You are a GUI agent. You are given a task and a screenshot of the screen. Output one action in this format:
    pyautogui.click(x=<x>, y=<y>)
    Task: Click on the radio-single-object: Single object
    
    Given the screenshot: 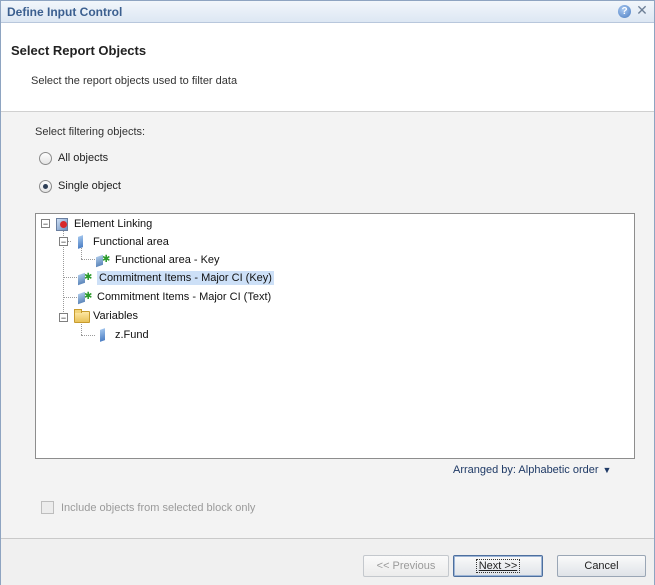 What is the action you would take?
    pyautogui.click(x=80, y=186)
    